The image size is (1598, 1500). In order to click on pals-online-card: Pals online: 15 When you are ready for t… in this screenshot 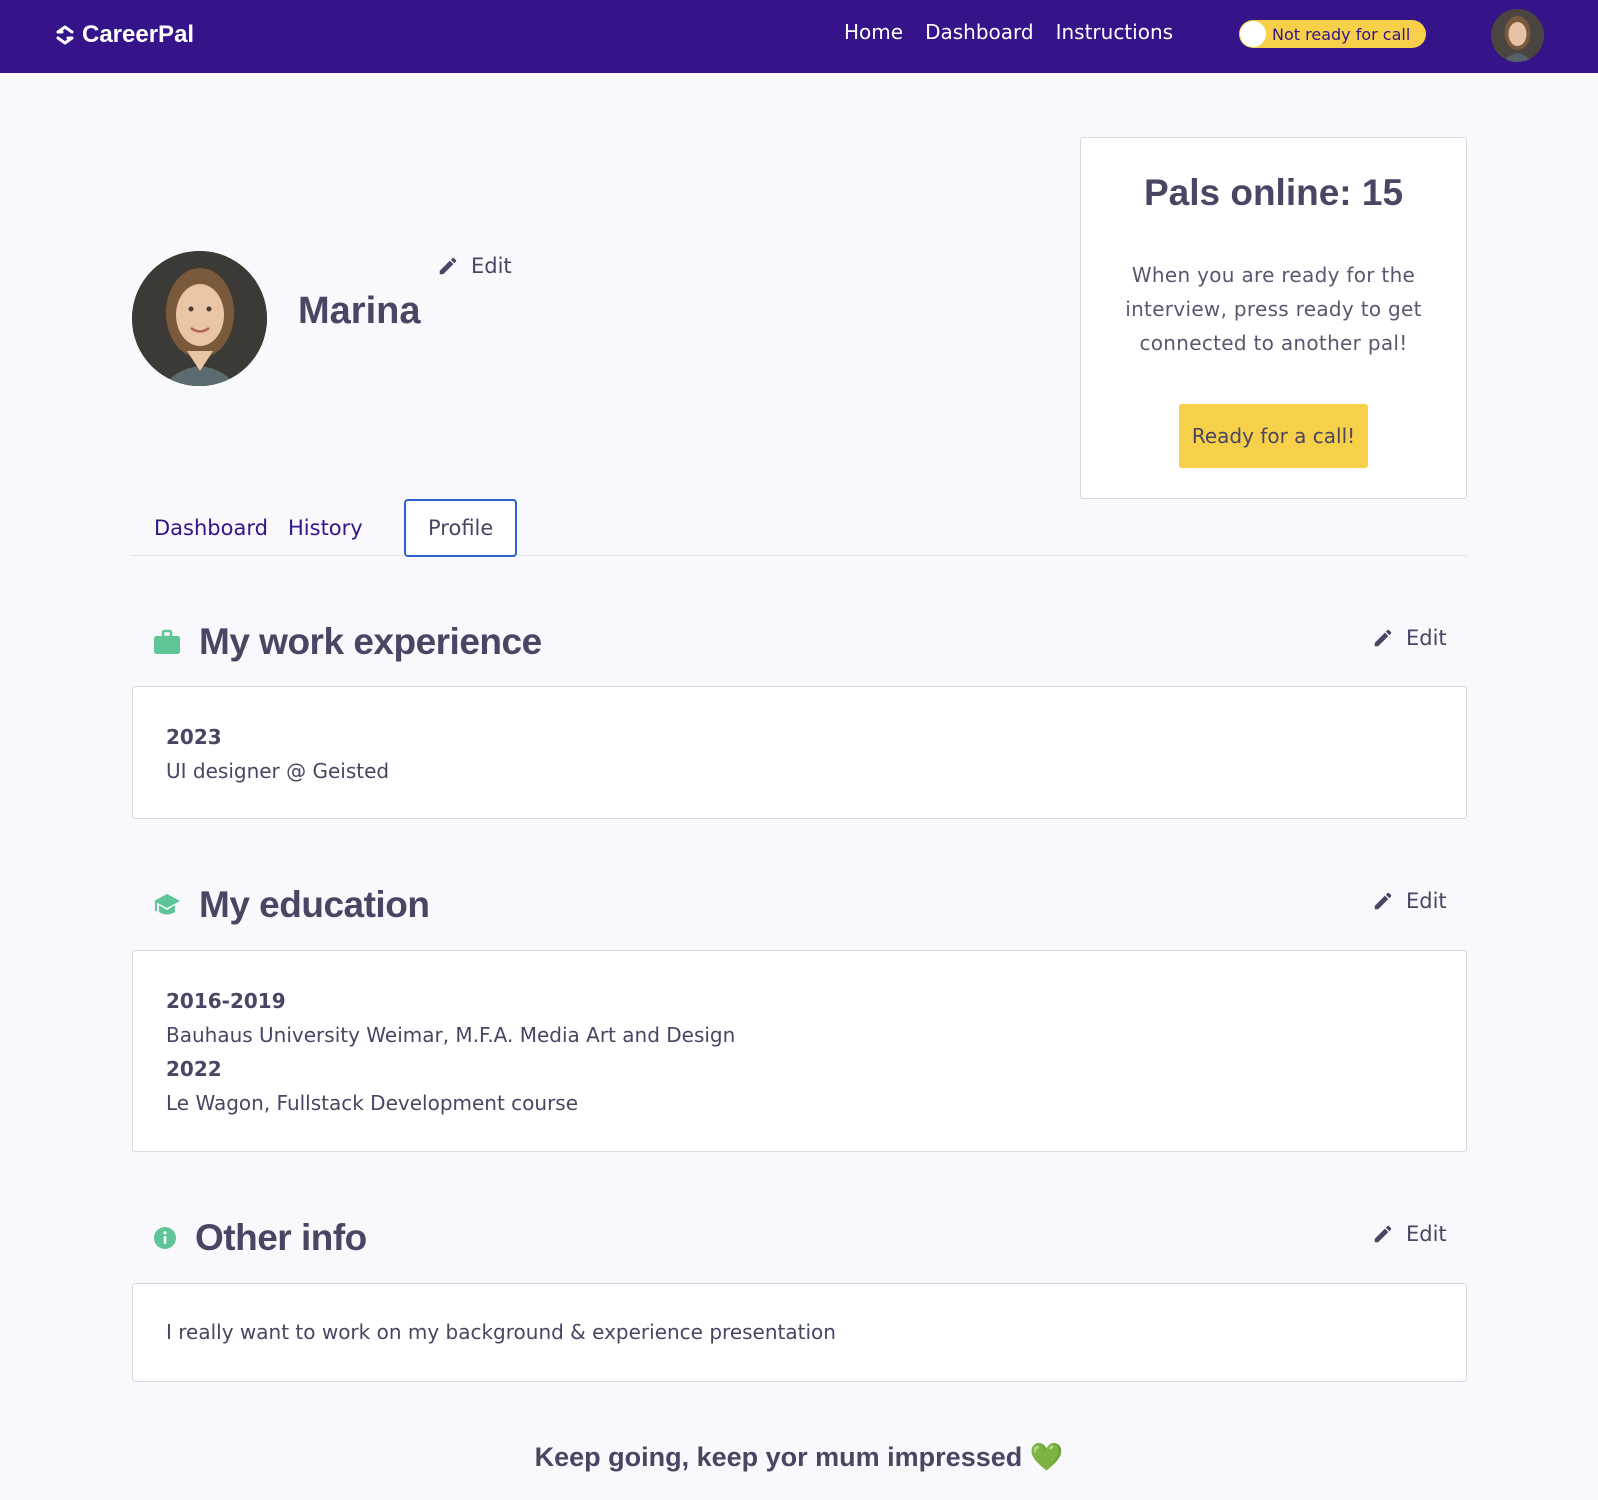, I will do `click(1273, 318)`.